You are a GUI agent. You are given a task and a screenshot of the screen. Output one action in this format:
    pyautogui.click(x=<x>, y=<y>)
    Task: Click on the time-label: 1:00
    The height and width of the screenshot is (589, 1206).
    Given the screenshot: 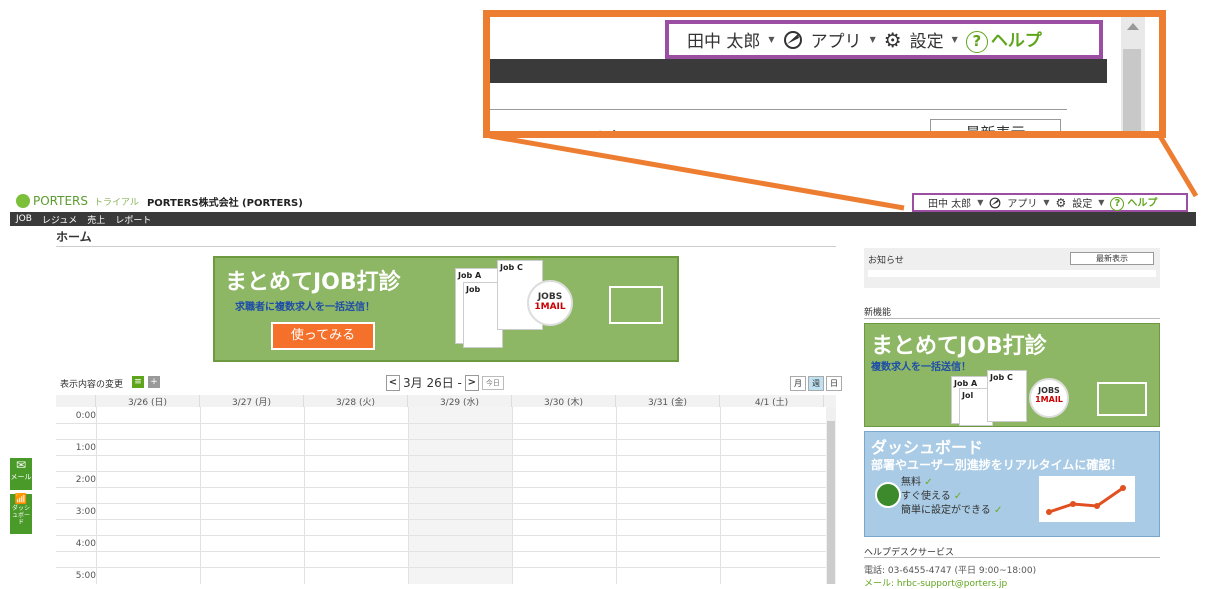 What is the action you would take?
    pyautogui.click(x=85, y=448)
    